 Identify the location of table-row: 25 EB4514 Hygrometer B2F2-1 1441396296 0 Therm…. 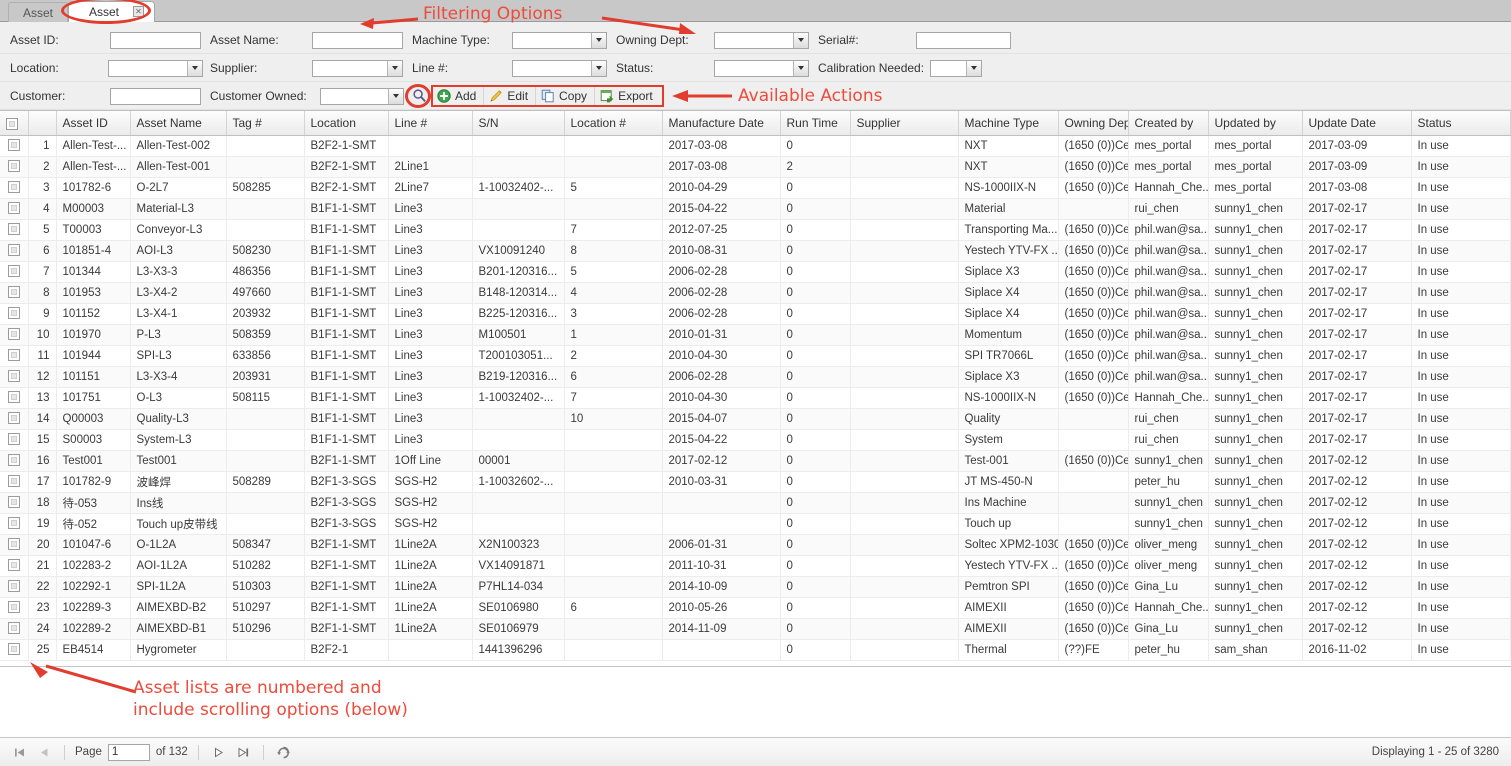
(755, 650).